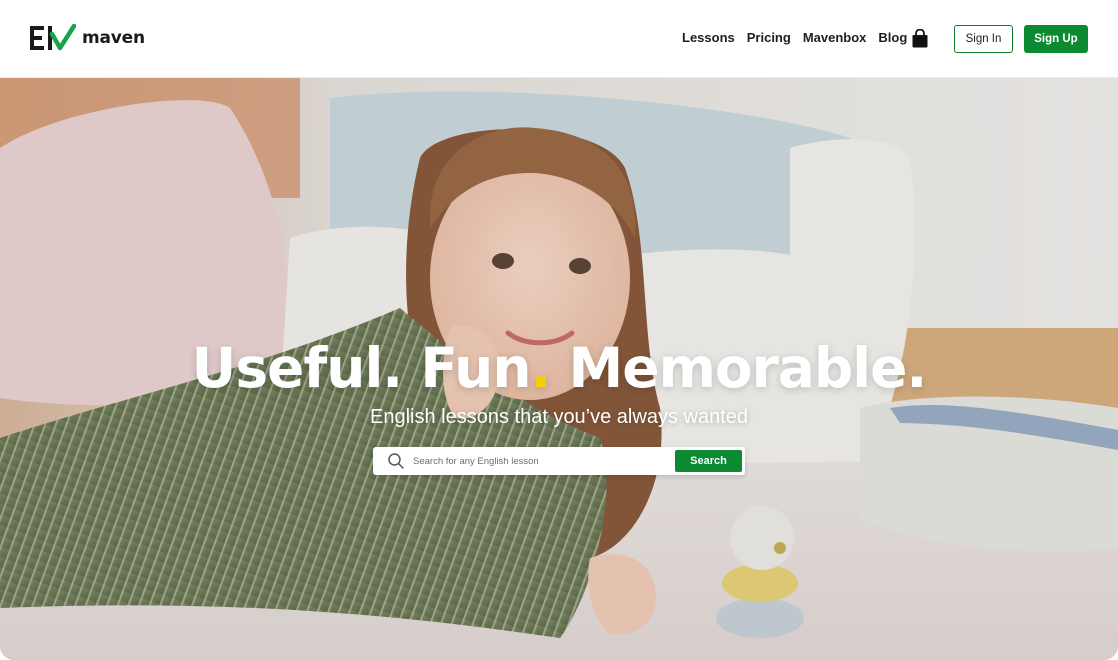 The image size is (1118, 660). I want to click on sign-in-button: Sign In, so click(983, 39).